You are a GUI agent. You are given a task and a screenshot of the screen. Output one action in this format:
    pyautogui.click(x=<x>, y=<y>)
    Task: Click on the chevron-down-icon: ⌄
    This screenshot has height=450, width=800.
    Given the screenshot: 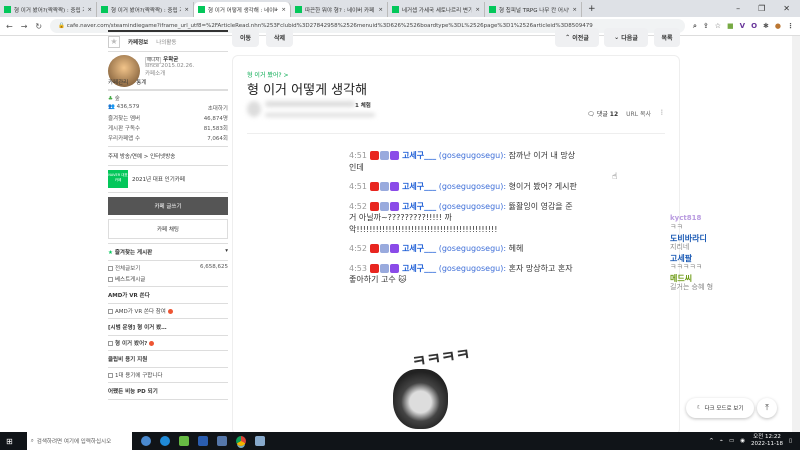 What is the action you would take?
    pyautogui.click(x=618, y=37)
    